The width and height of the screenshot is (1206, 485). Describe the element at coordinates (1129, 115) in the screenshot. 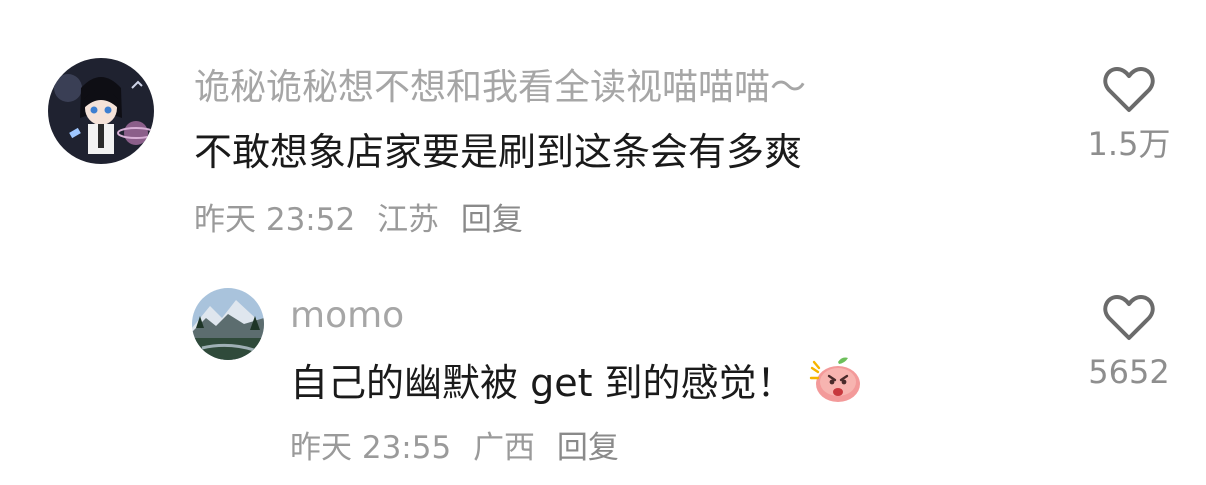

I see `like-button: 1.5万` at that location.